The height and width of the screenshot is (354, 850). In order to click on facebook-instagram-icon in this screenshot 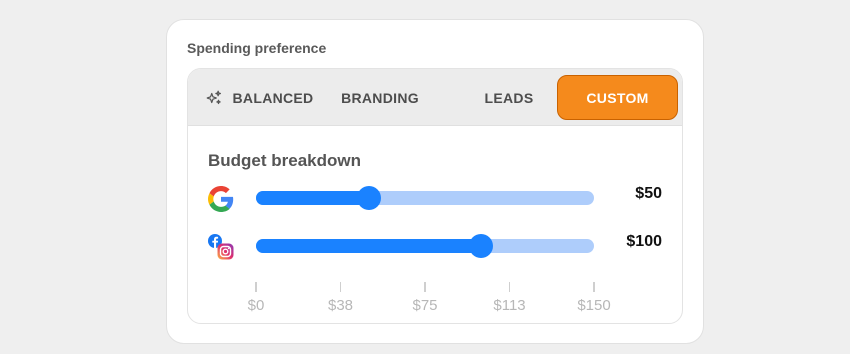, I will do `click(221, 247)`.